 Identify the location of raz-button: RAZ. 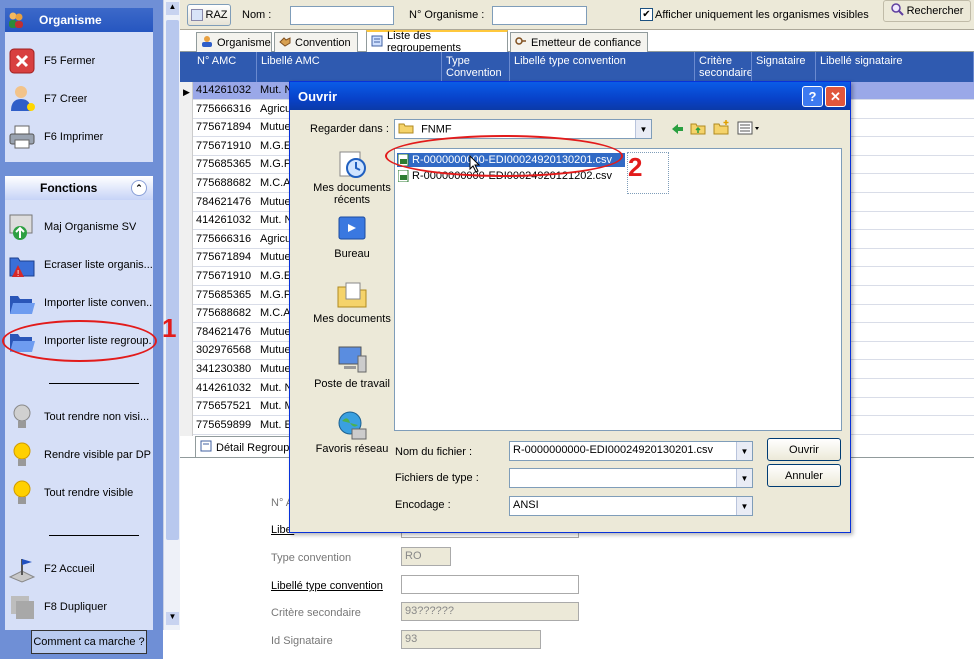
(209, 15).